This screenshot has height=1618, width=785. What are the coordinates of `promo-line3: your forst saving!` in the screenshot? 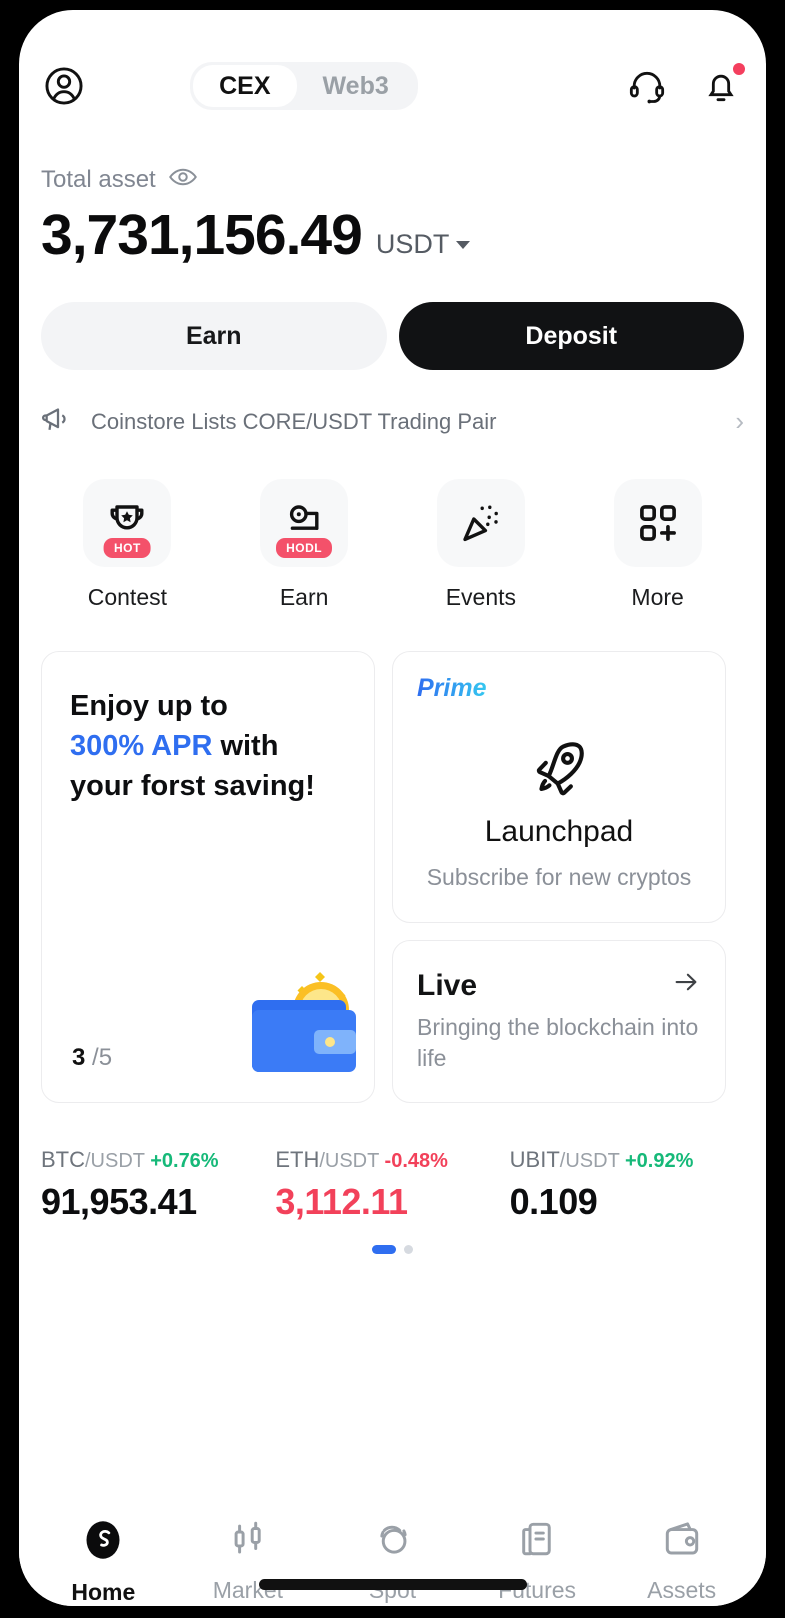 It's located at (192, 786).